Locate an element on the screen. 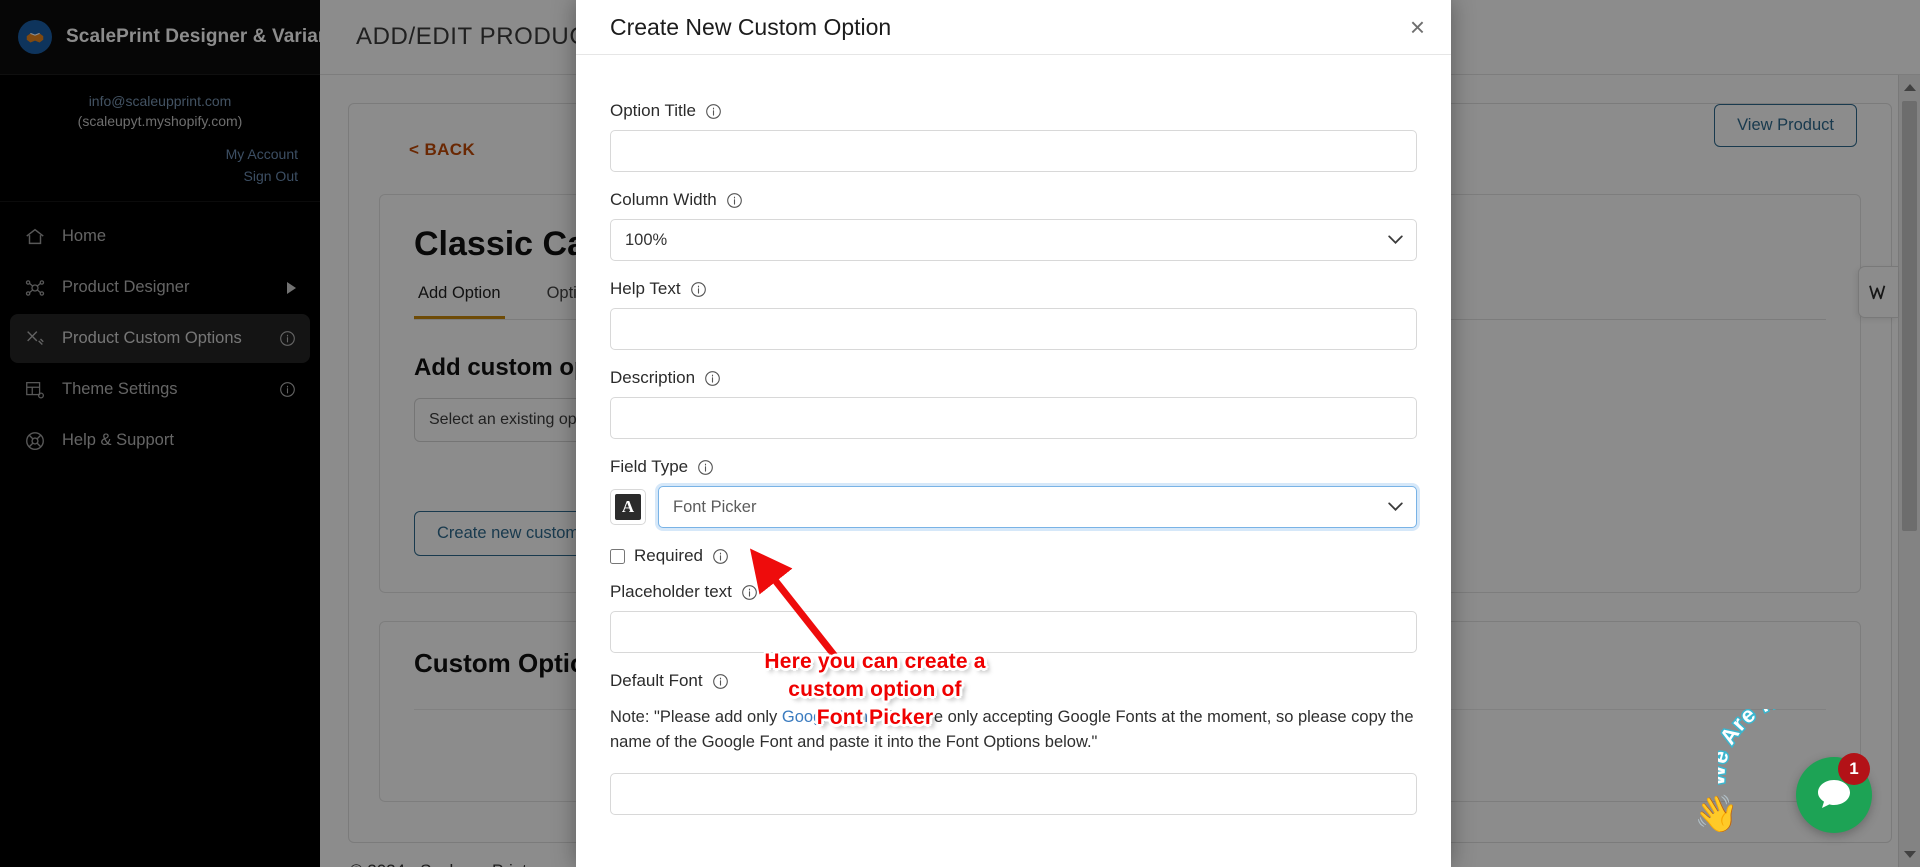 The image size is (1920, 867). field-label-row: Default Font is located at coordinates (1013, 681).